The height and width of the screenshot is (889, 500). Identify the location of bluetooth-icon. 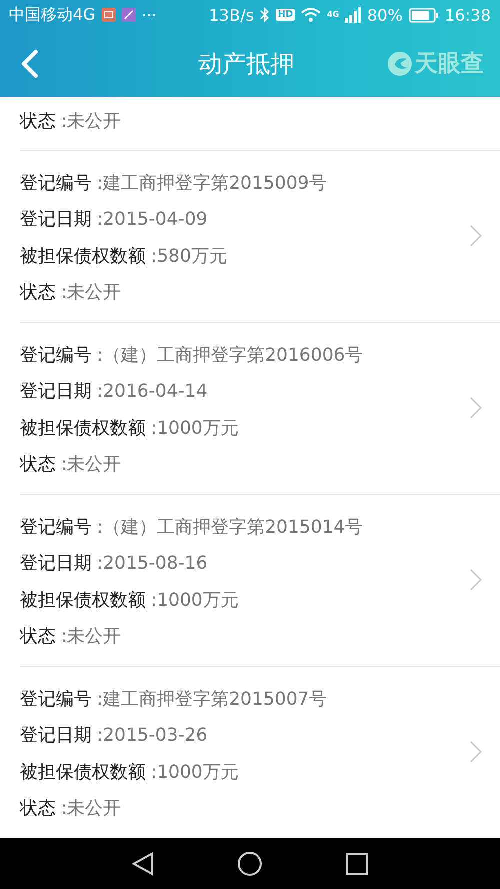
(265, 15).